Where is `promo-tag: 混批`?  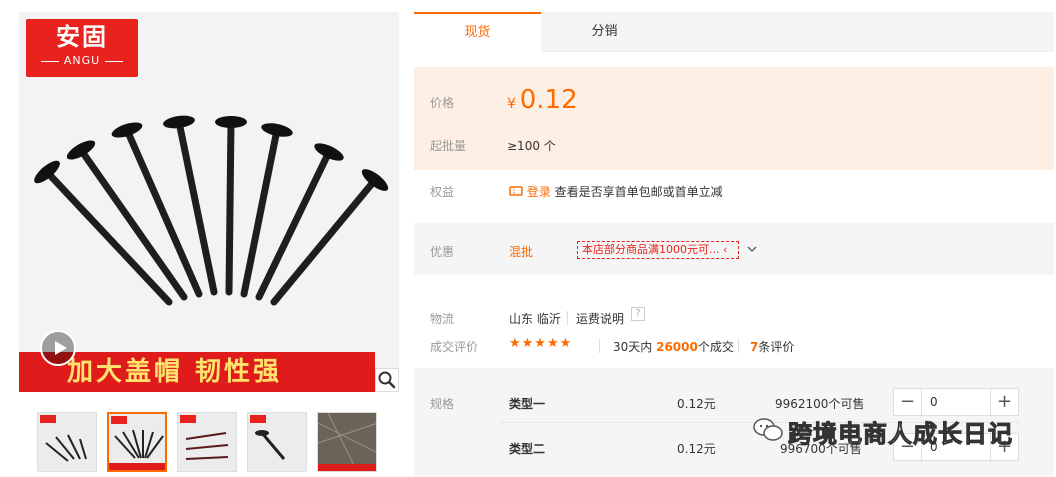
promo-tag: 混批 is located at coordinates (521, 252).